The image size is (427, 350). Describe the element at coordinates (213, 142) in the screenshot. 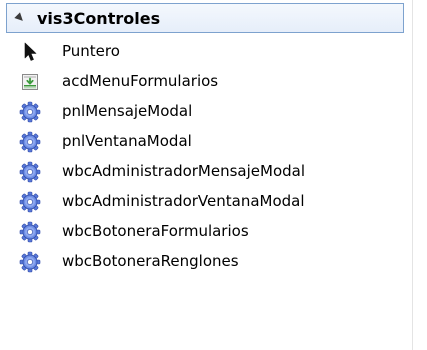

I see `toolbox-item-pnlventanamodal: pnlVentanaModal` at that location.